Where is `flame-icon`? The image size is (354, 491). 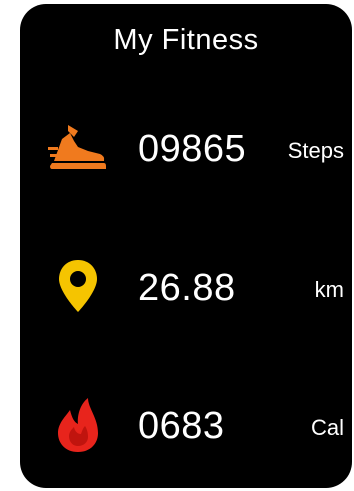 flame-icon is located at coordinates (78, 424).